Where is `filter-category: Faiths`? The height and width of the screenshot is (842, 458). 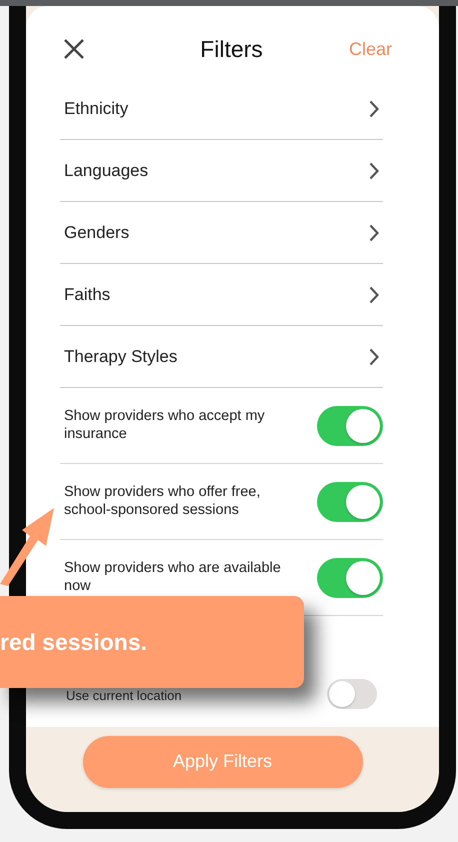
filter-category: Faiths is located at coordinates (87, 294).